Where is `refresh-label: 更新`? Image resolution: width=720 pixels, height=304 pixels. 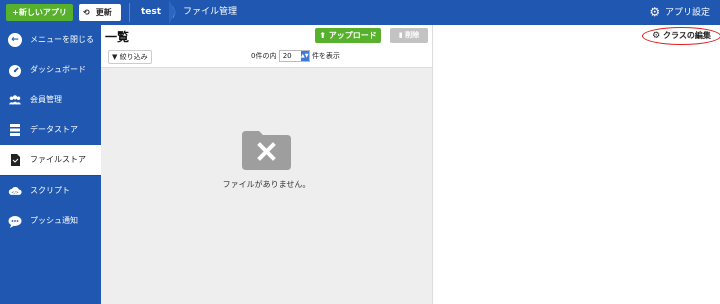
refresh-label: 更新 is located at coordinates (103, 12).